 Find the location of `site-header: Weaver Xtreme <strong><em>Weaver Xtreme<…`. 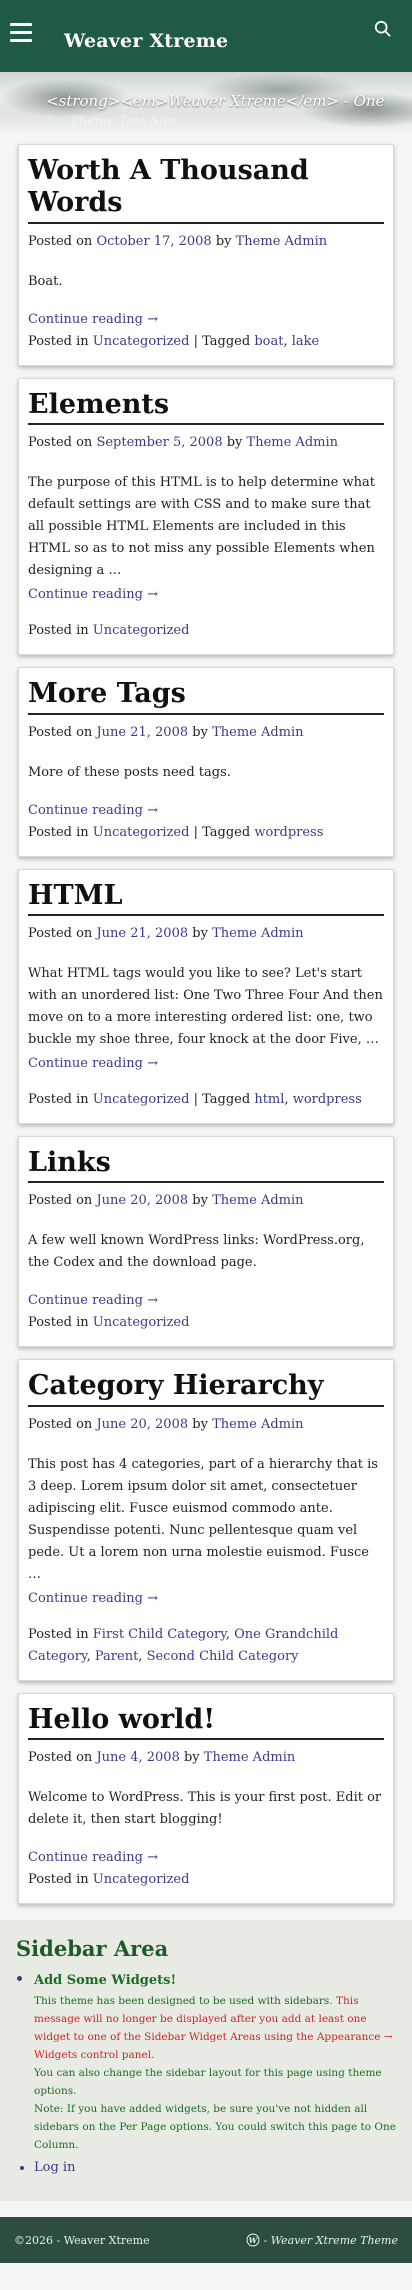

site-header: Weaver Xtreme <strong><em>Weaver Xtreme<… is located at coordinates (206, 66).